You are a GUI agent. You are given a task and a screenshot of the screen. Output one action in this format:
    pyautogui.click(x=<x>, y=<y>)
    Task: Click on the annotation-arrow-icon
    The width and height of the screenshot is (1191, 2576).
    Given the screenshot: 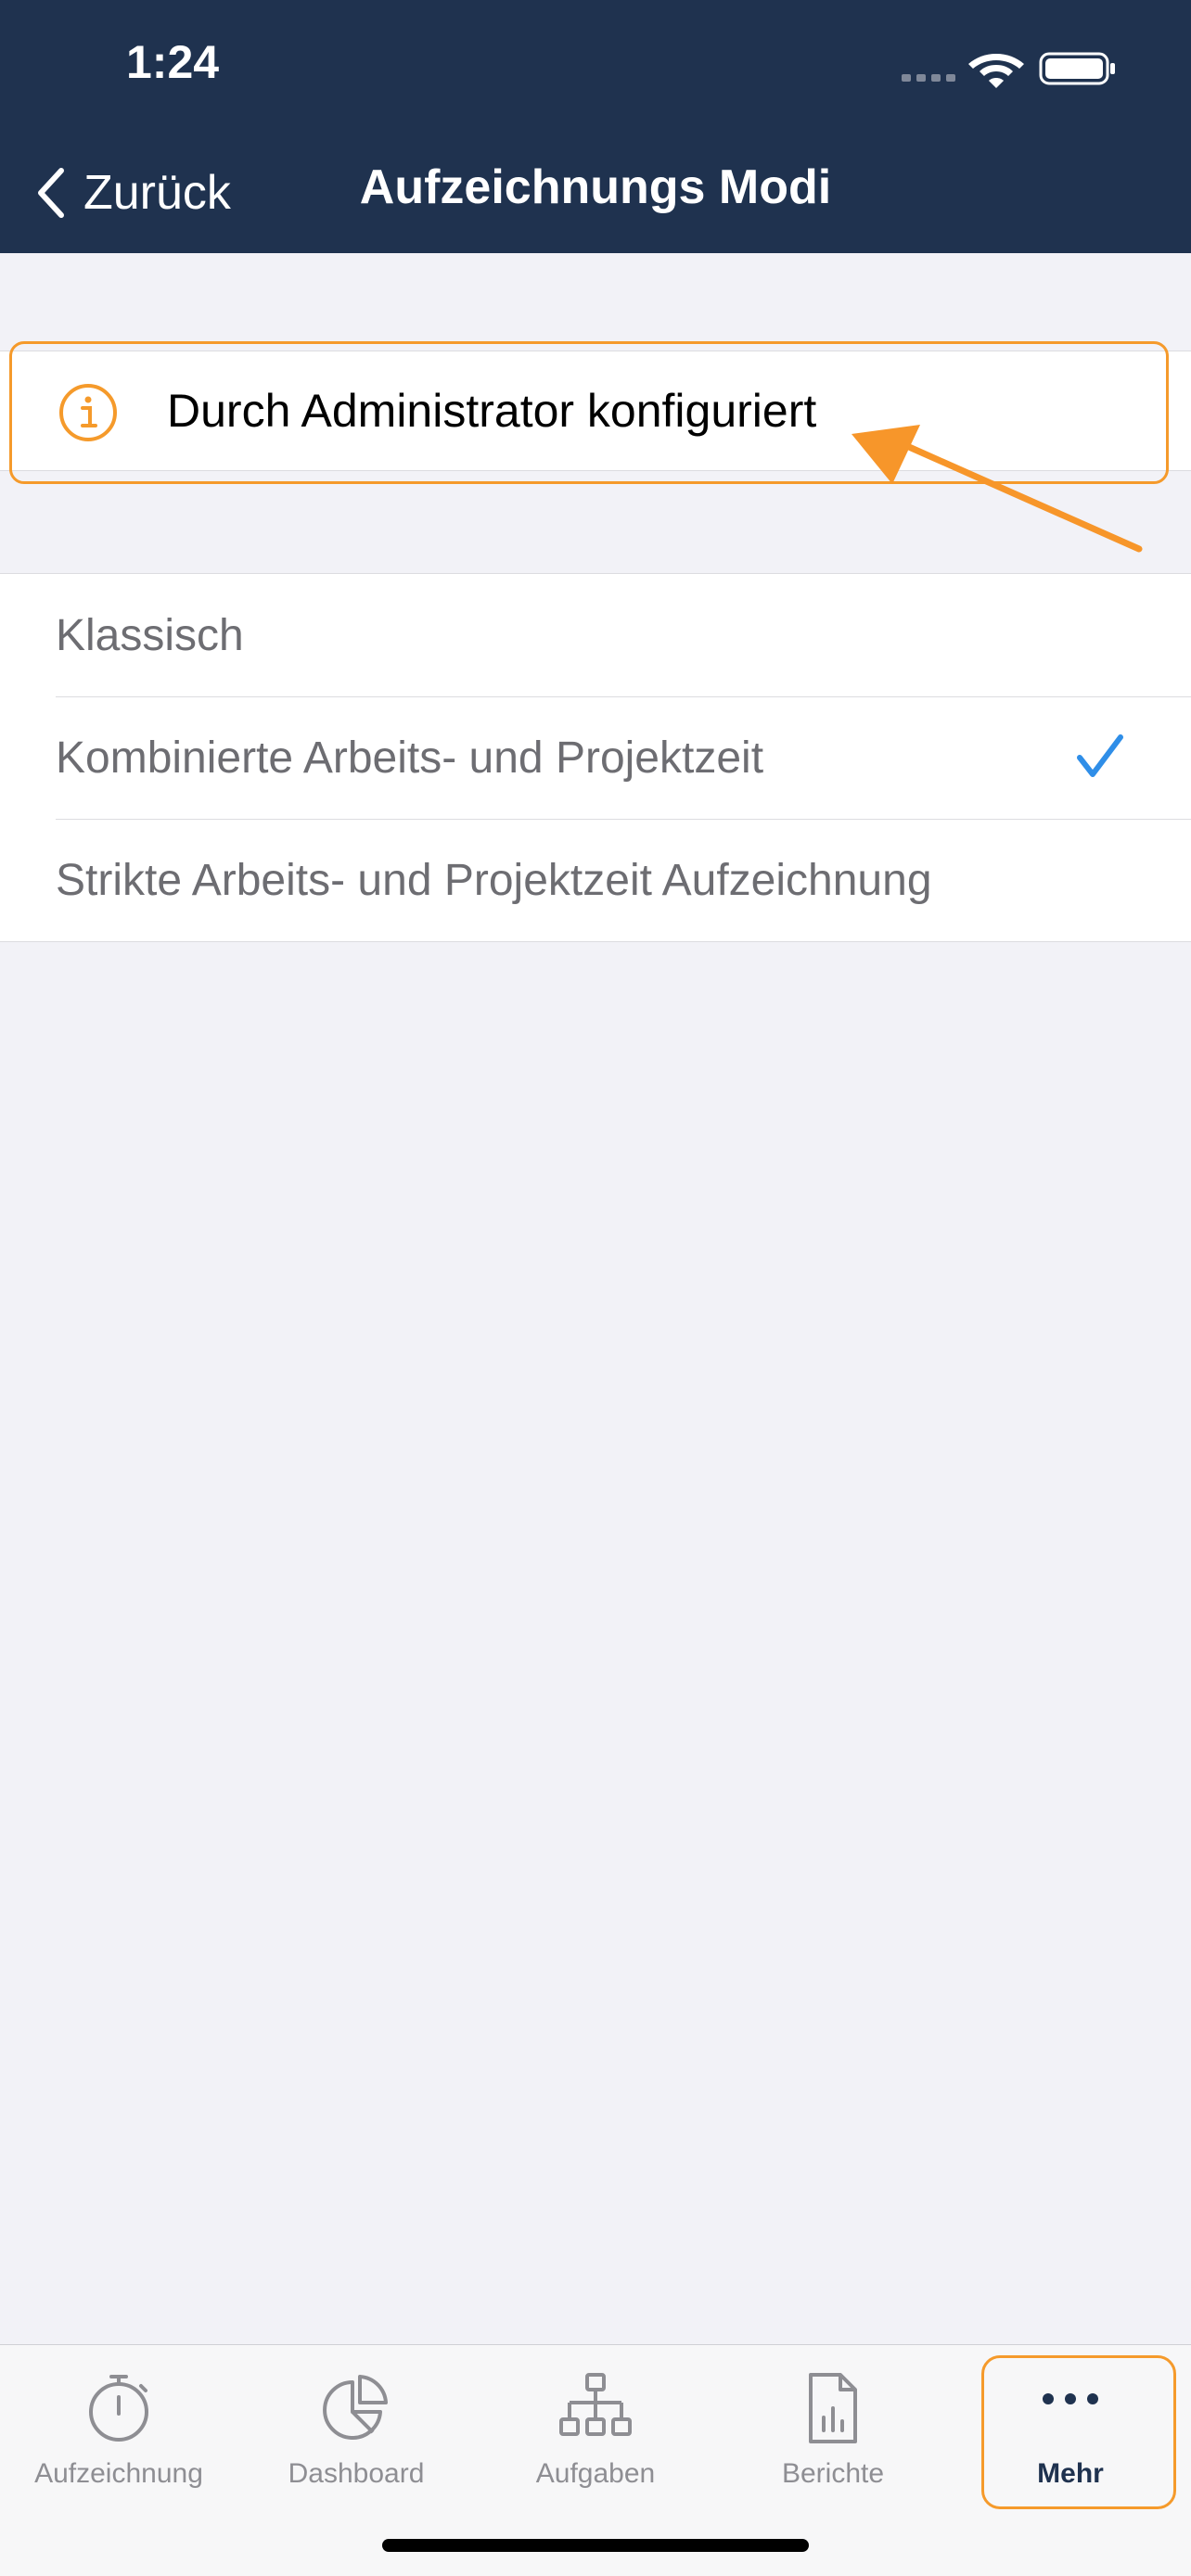 What is the action you would take?
    pyautogui.click(x=997, y=489)
    